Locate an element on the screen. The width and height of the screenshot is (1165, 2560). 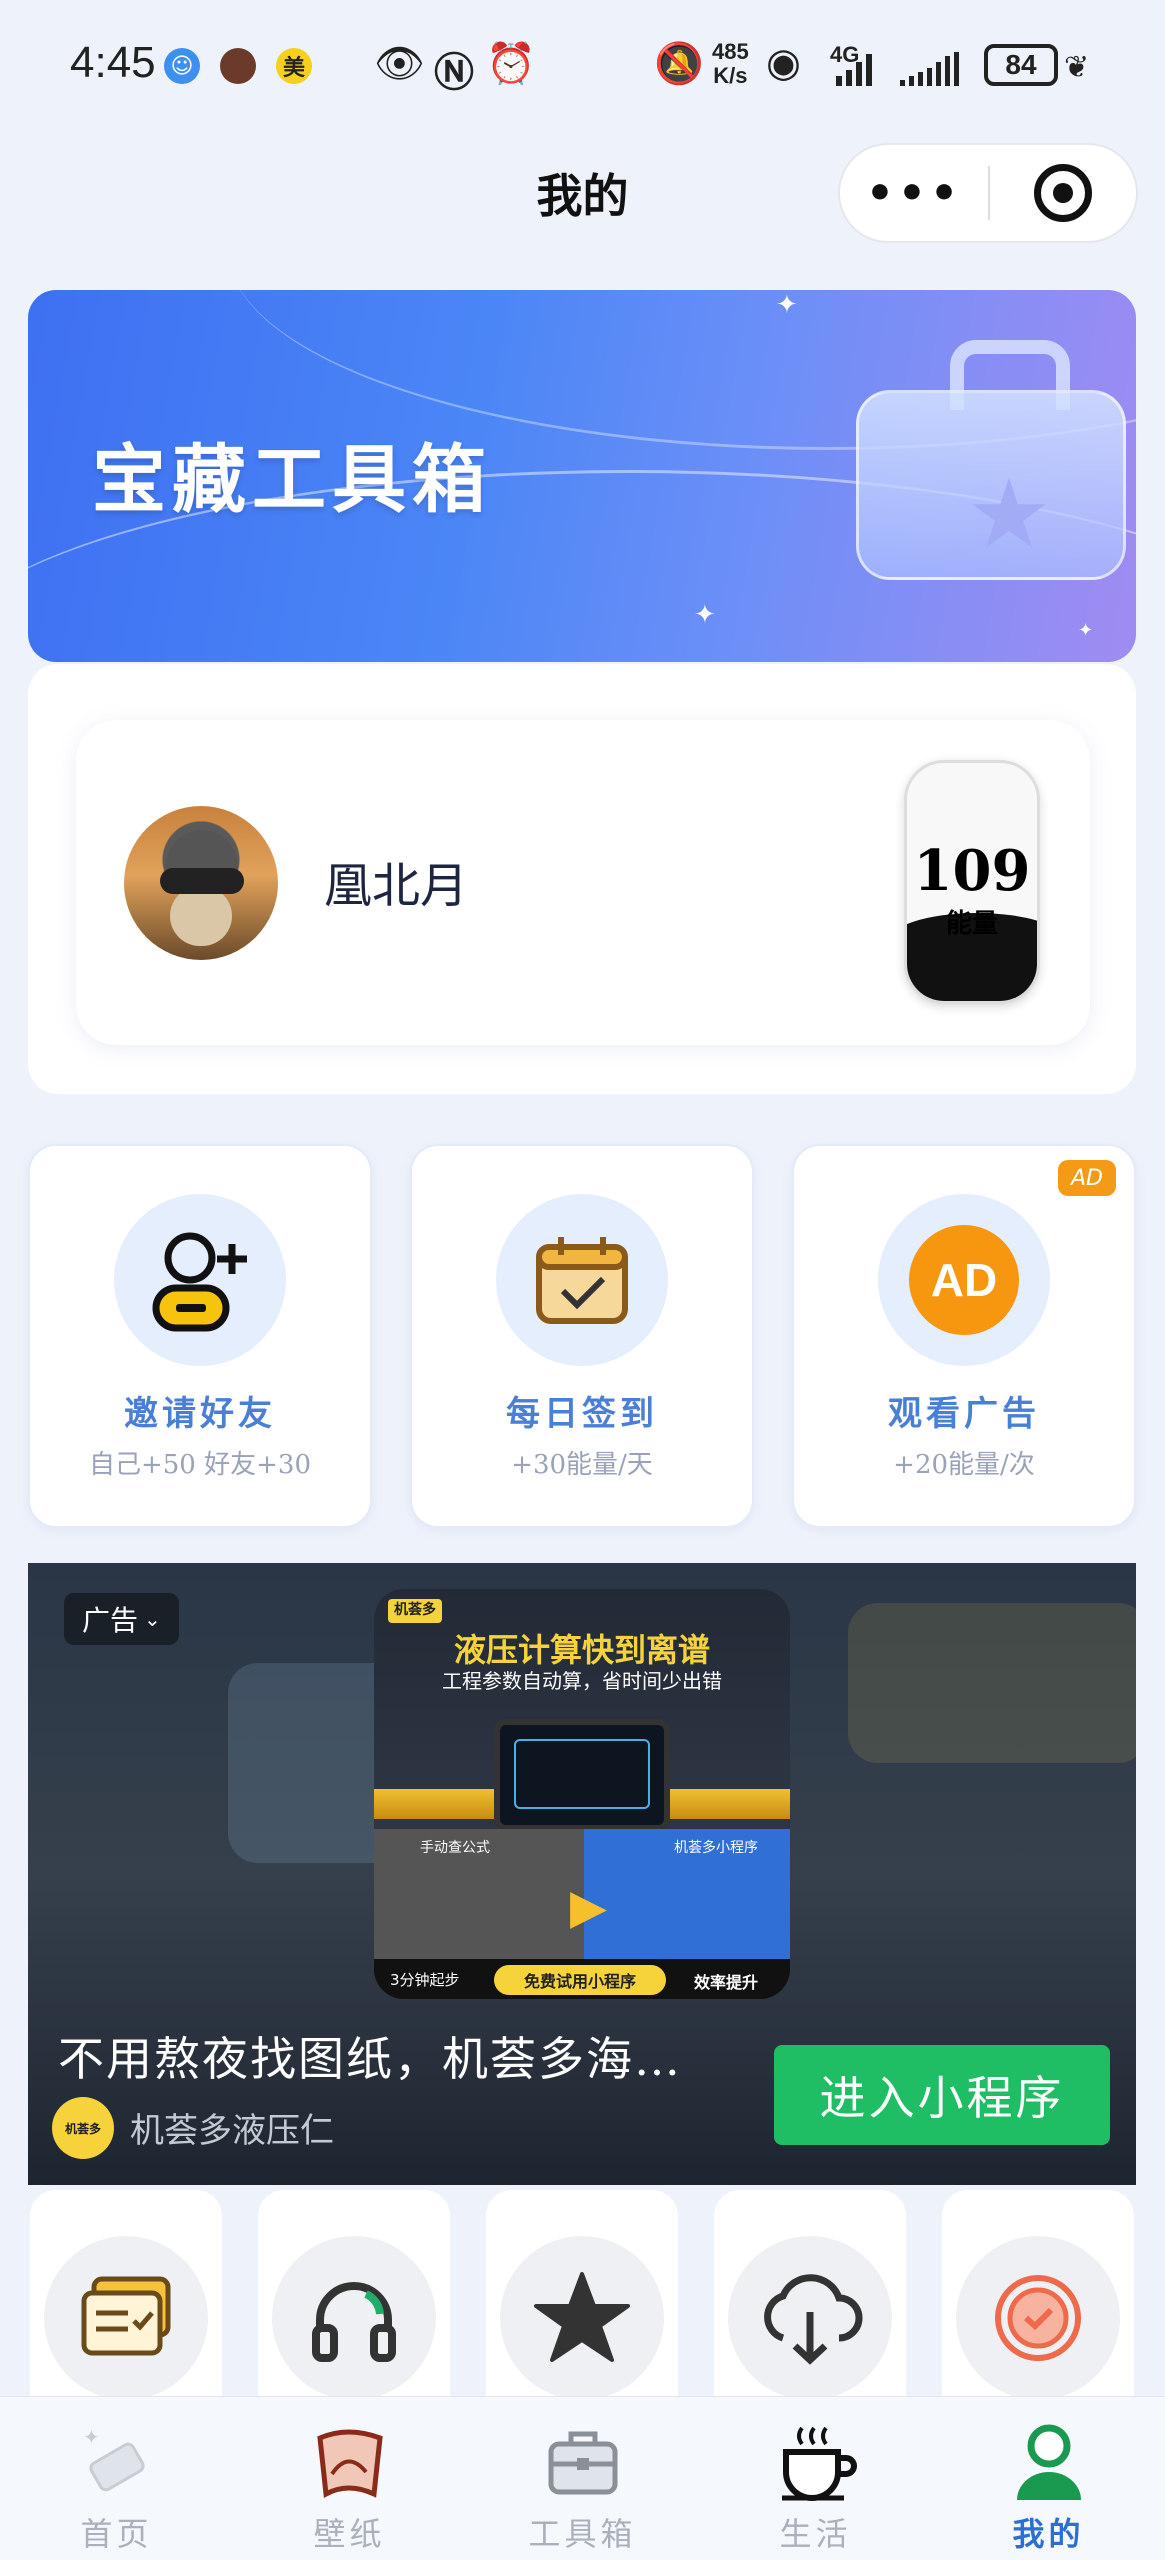
poster-tablet-screen is located at coordinates (582, 1774).